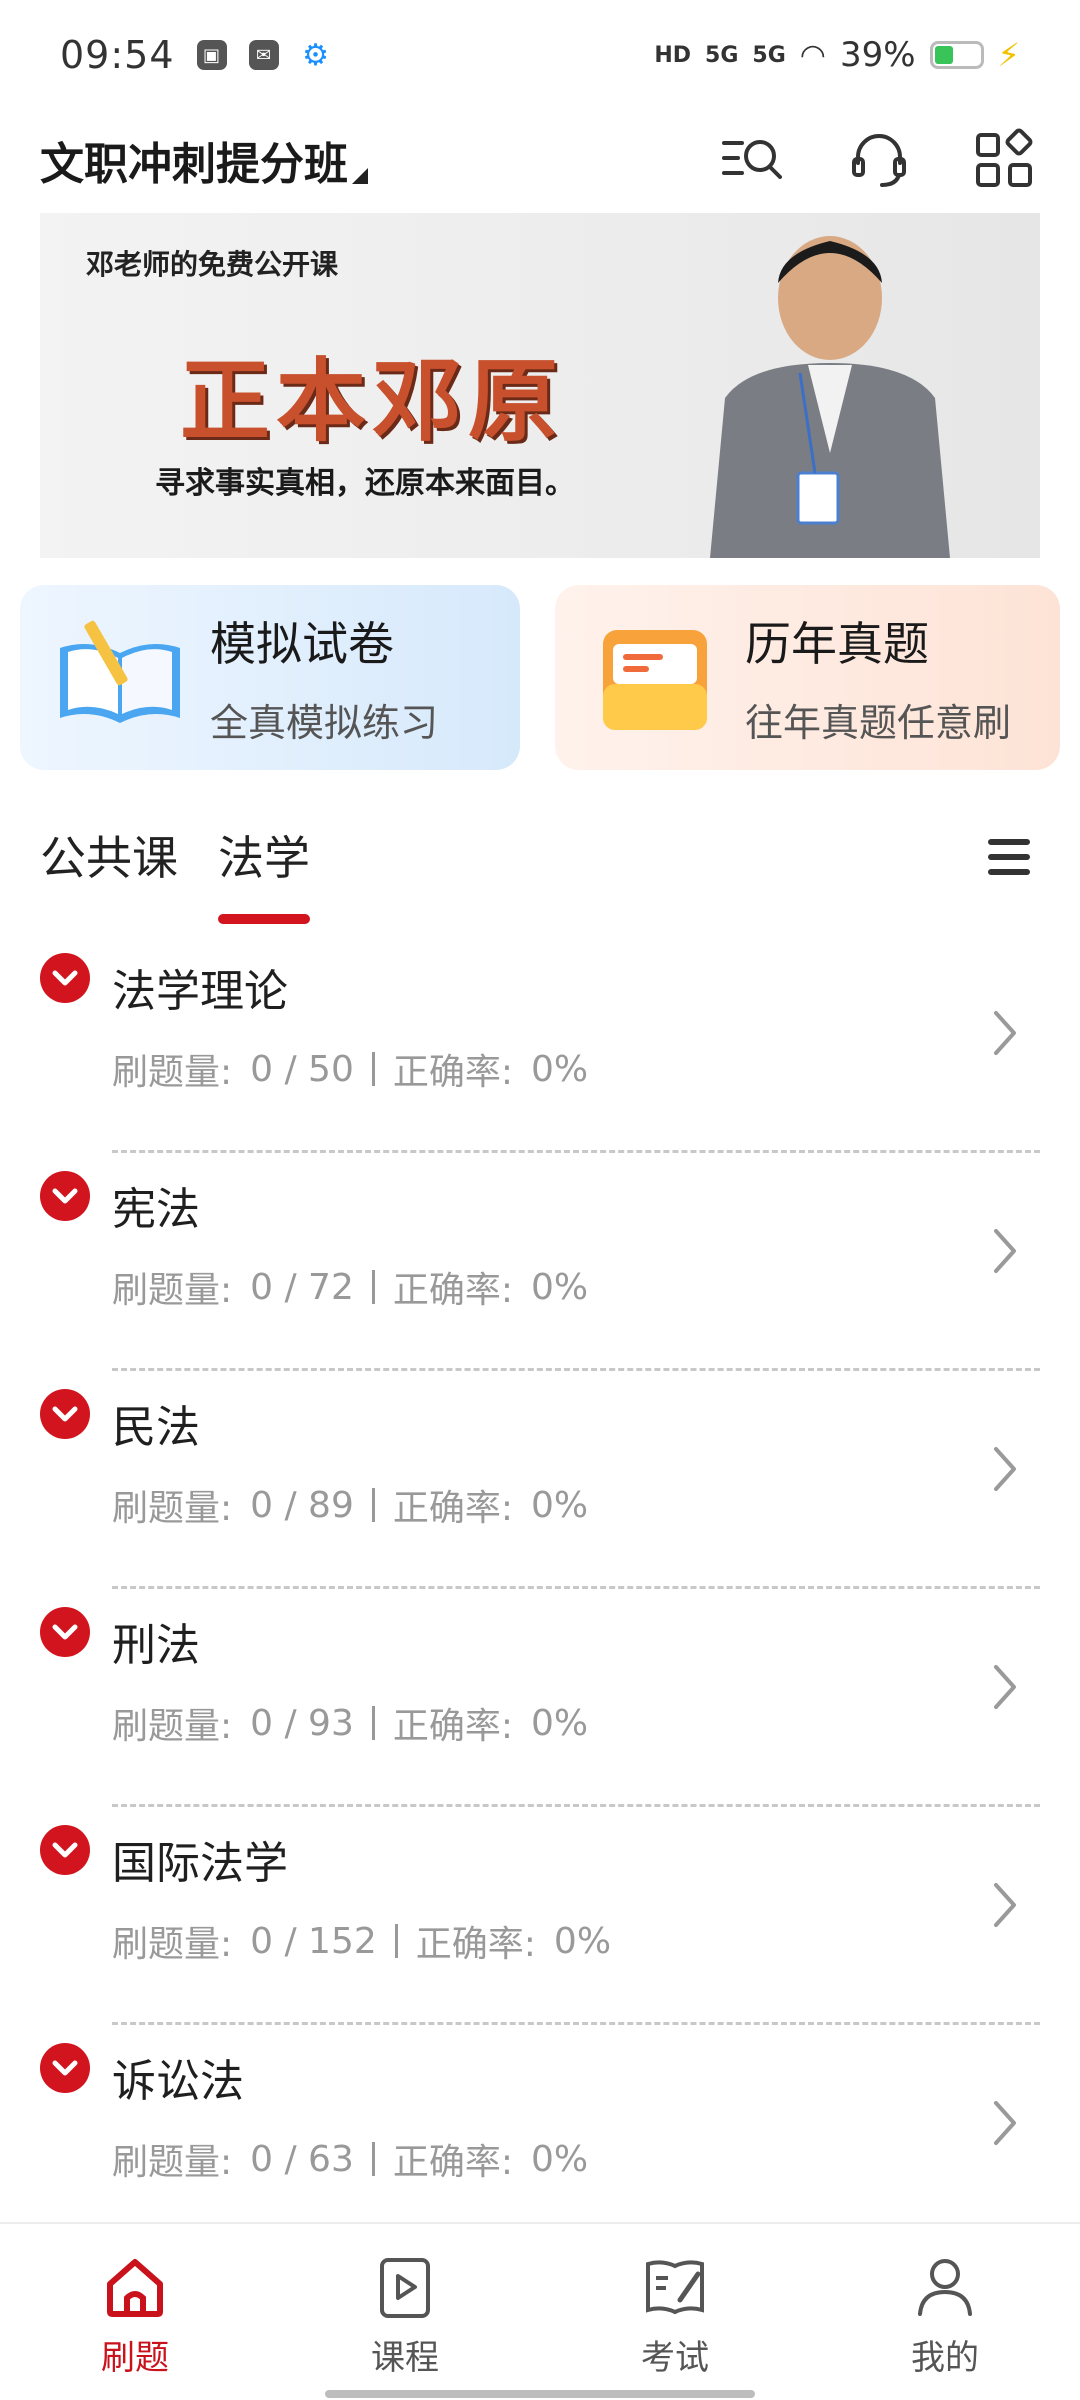  What do you see at coordinates (655, 679) in the screenshot?
I see `folder-icon` at bounding box center [655, 679].